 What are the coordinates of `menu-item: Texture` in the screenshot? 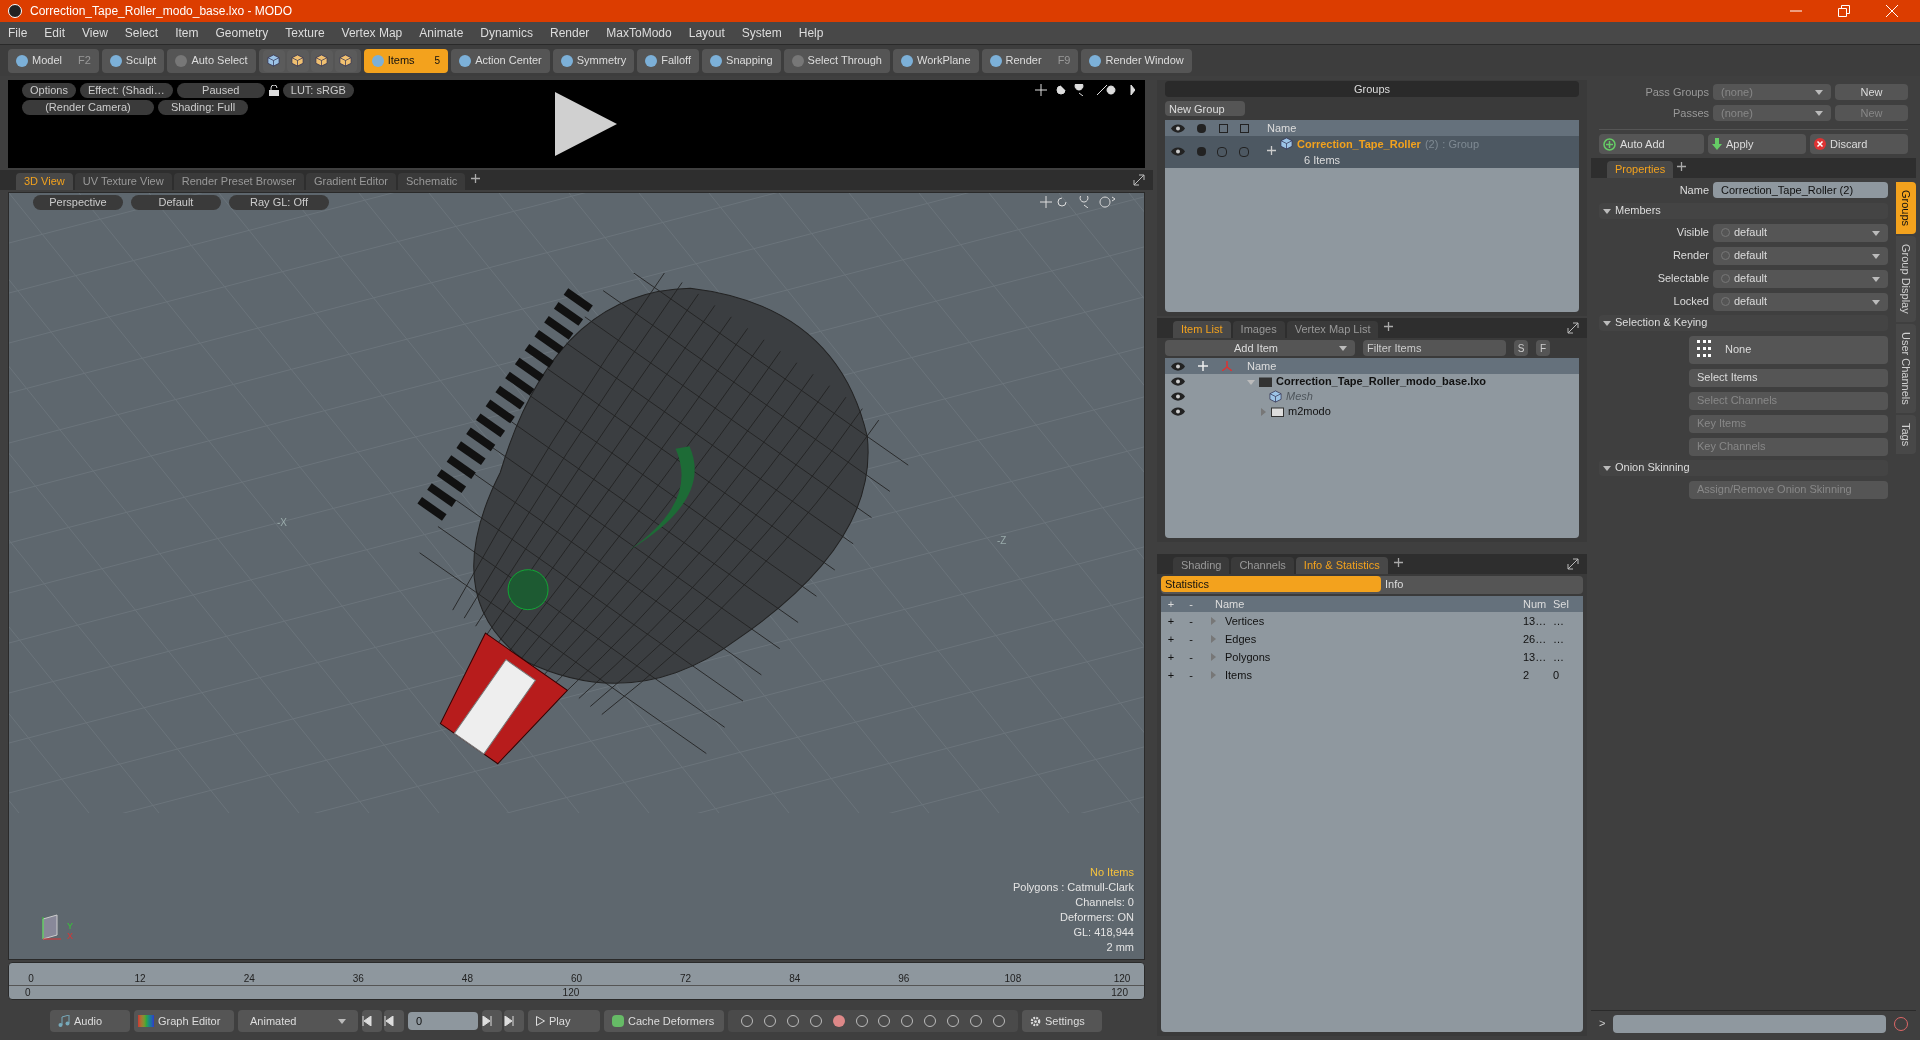 It's located at (305, 33).